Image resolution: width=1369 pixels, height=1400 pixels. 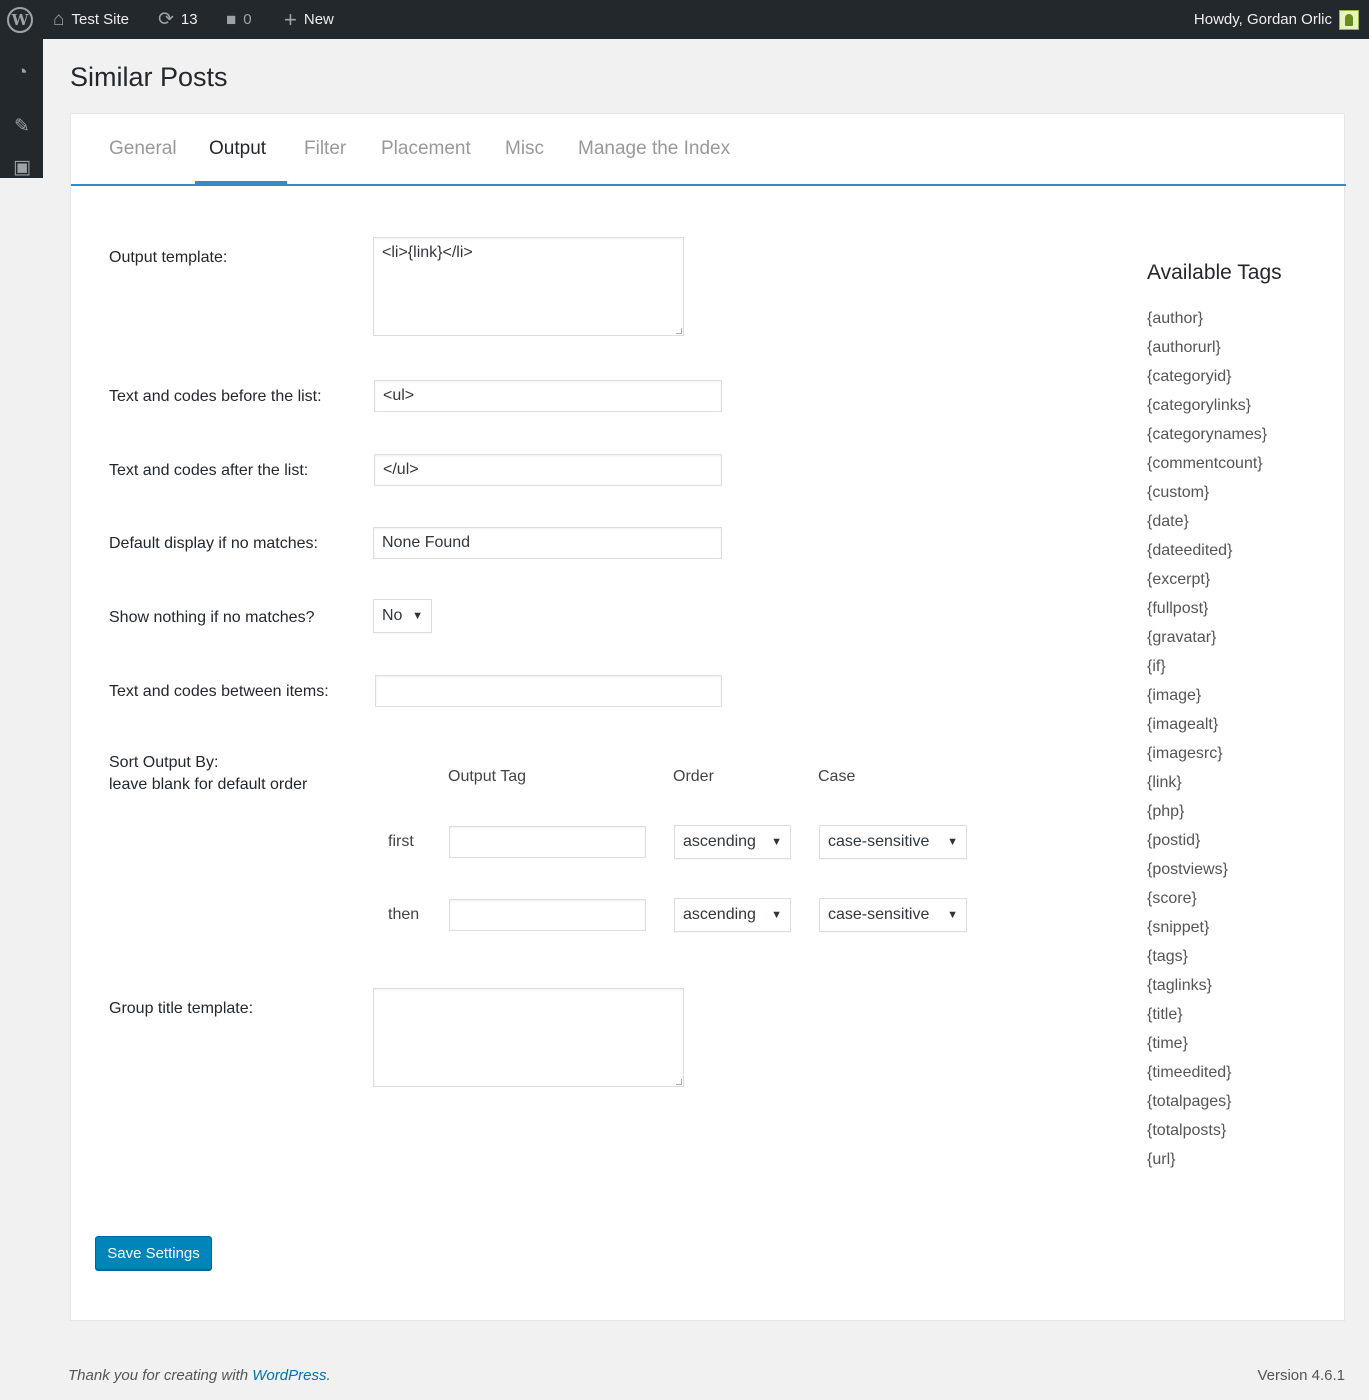 I want to click on show-nothing-select: No ▼, so click(x=402, y=616).